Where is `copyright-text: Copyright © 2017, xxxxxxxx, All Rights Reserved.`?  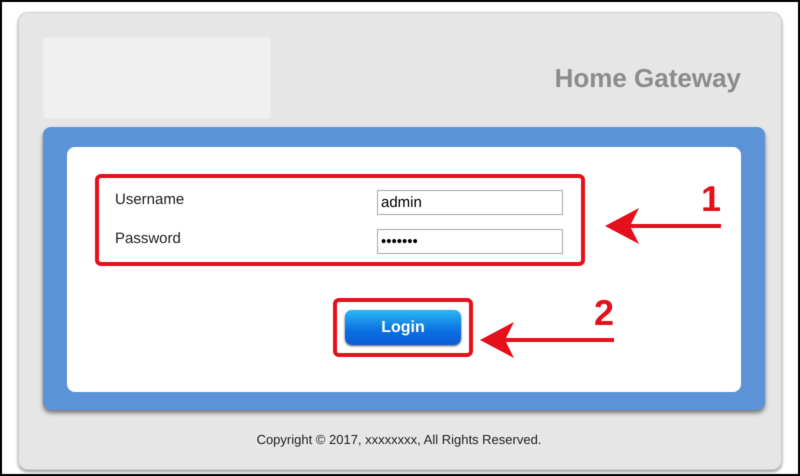
copyright-text: Copyright © 2017, xxxxxxxx, All Rights Reserved. is located at coordinates (399, 439).